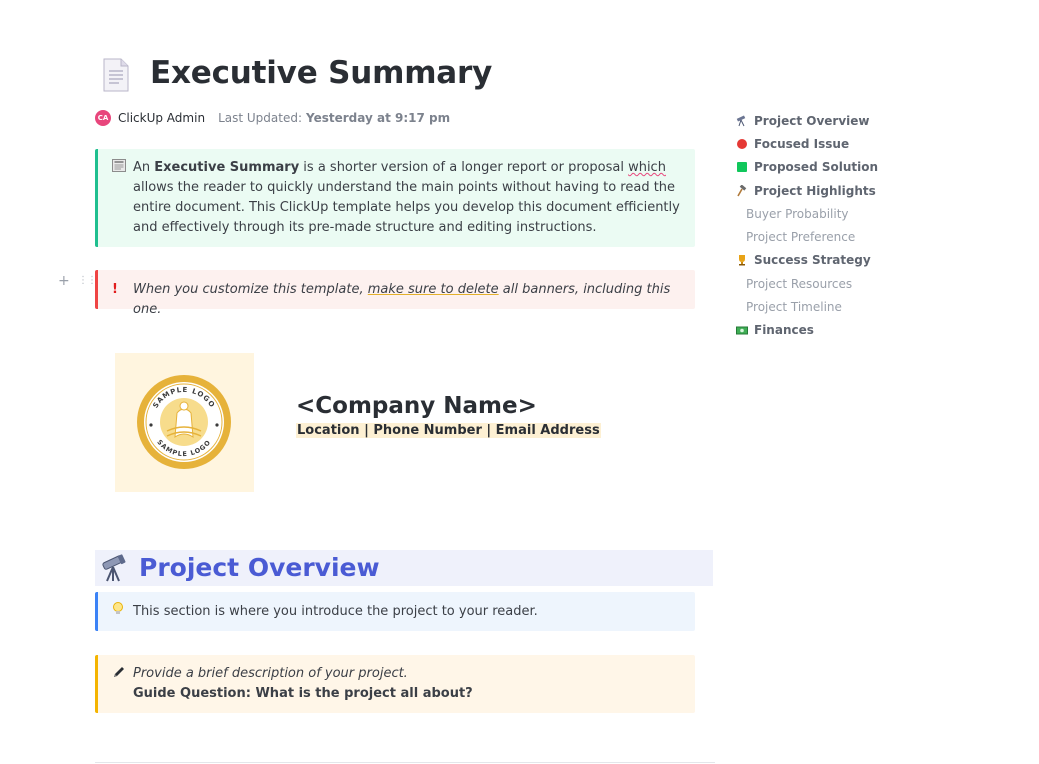 The width and height of the screenshot is (1039, 764). Describe the element at coordinates (742, 144) in the screenshot. I see `red-circle-icon` at that location.